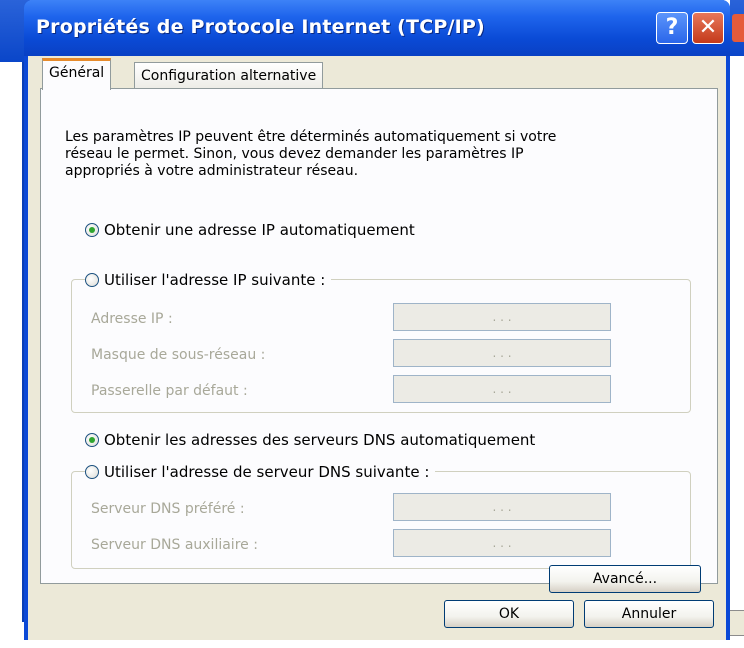 The width and height of the screenshot is (744, 648). I want to click on alternate-dns-label: Serveur DNS auxiliaire :, so click(174, 545).